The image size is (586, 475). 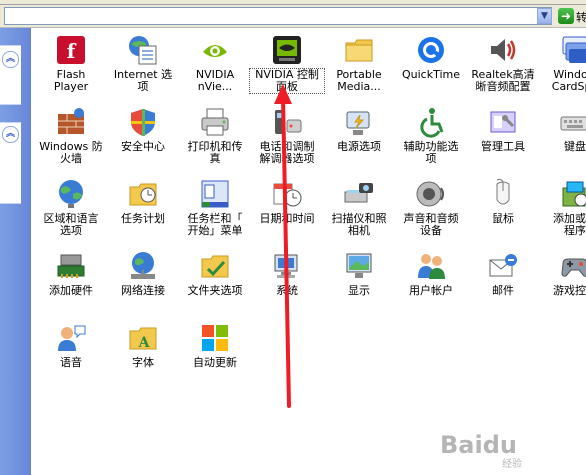 What do you see at coordinates (215, 352) in the screenshot?
I see `control-panel-item: 自动更新` at bounding box center [215, 352].